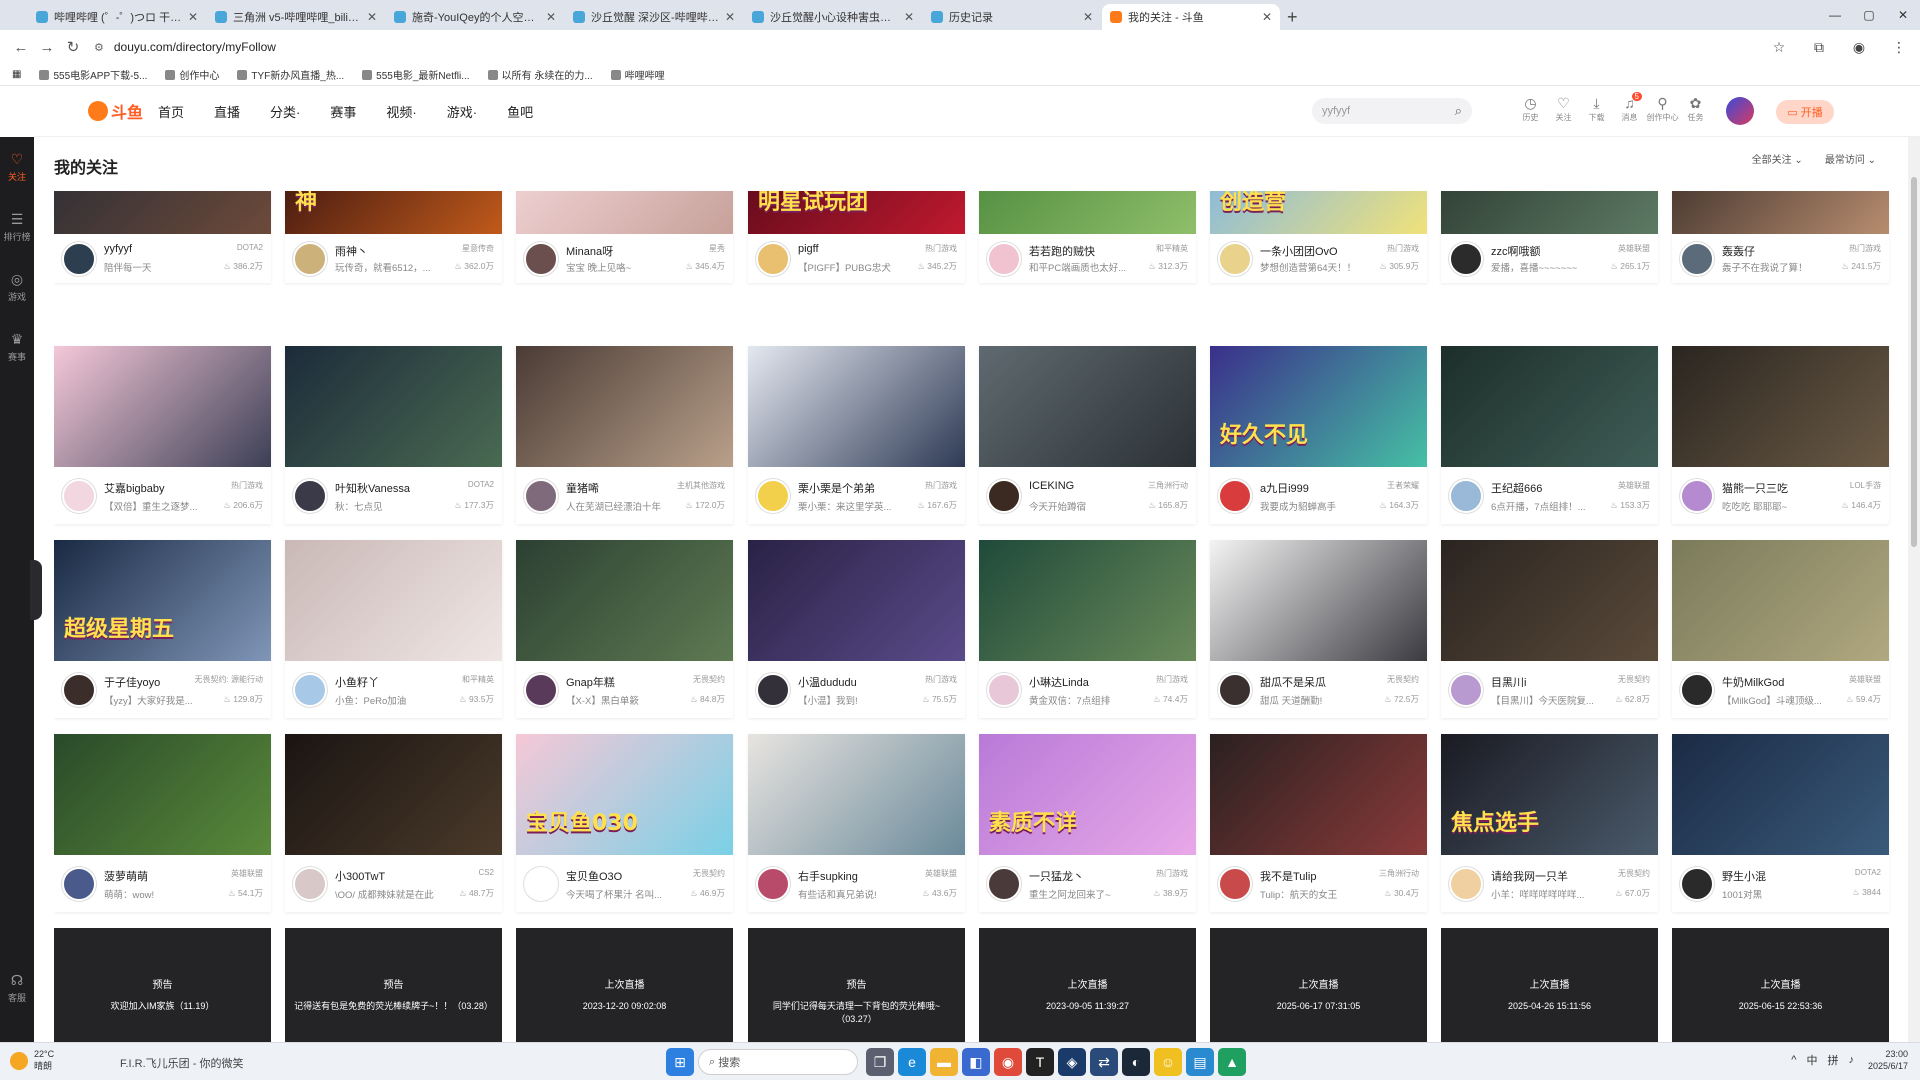 The width and height of the screenshot is (1920, 1080). I want to click on browser-tab: 哔哩哔哩 (゜-゜)つロ 干杯~-bi ✕, so click(117, 17).